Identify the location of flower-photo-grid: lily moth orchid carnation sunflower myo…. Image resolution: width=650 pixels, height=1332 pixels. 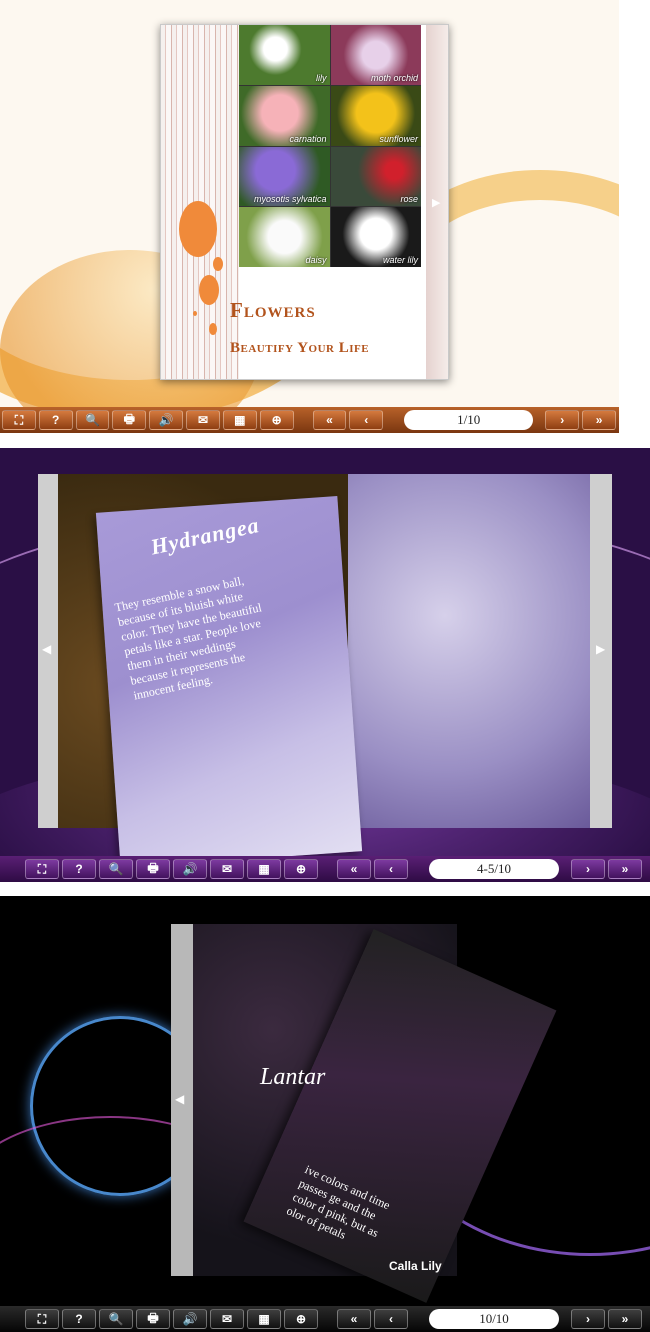
(330, 146).